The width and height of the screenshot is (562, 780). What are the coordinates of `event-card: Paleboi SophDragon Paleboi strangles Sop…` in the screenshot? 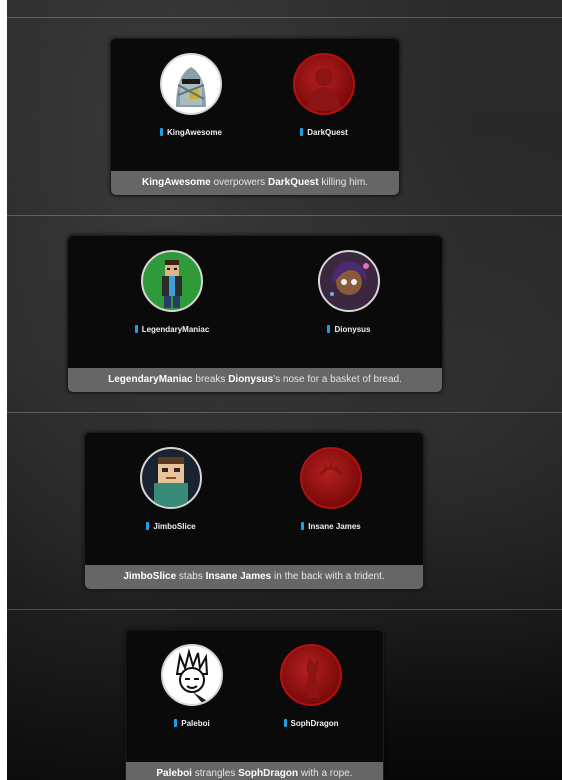 It's located at (254, 704).